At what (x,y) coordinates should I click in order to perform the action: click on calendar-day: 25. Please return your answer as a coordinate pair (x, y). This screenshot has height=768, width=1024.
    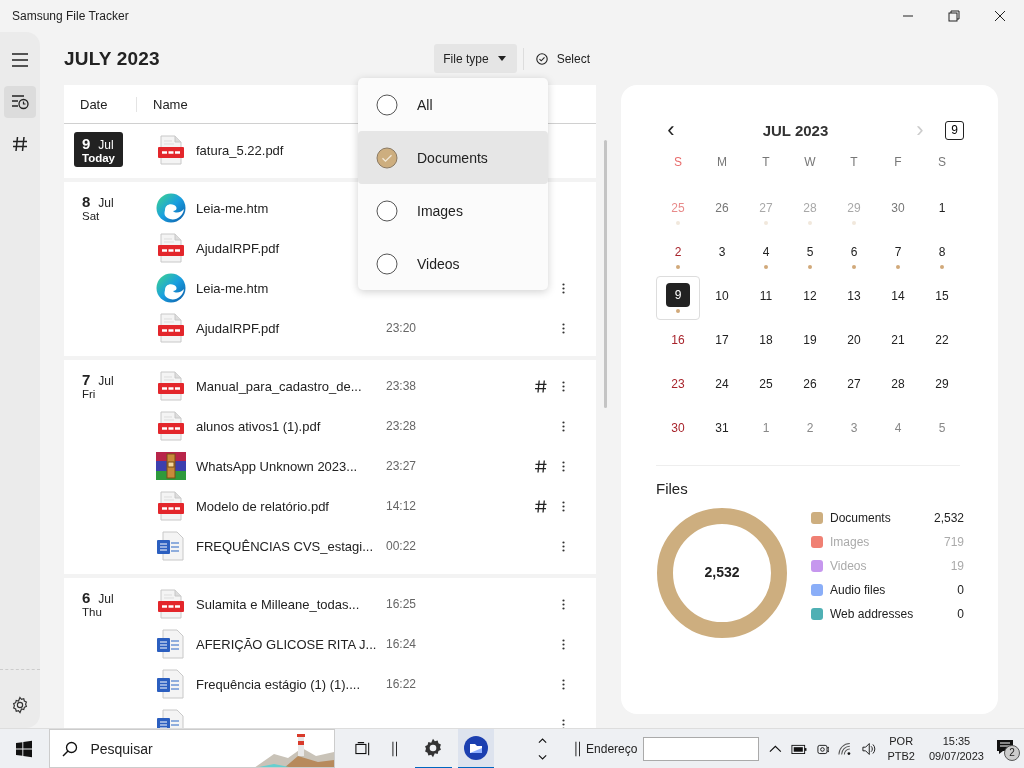
    Looking at the image, I should click on (766, 397).